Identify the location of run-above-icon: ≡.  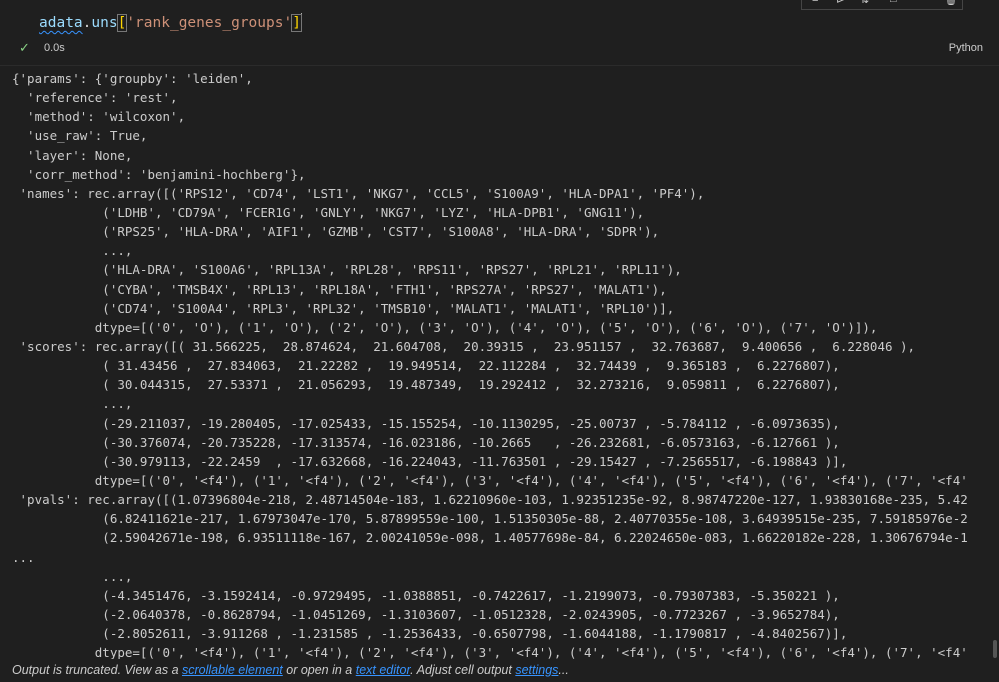
(815, 2).